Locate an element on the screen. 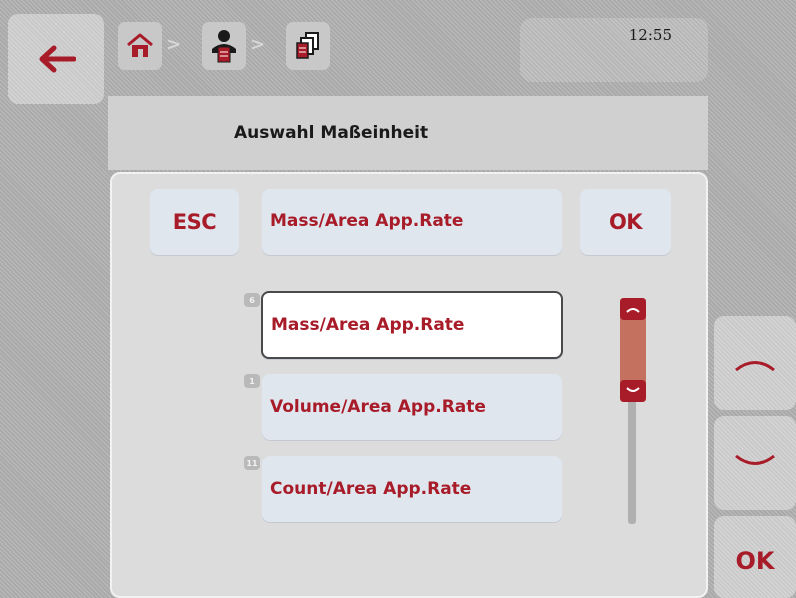 Image resolution: width=796 pixels, height=598 pixels. scroll-up-button is located at coordinates (755, 363).